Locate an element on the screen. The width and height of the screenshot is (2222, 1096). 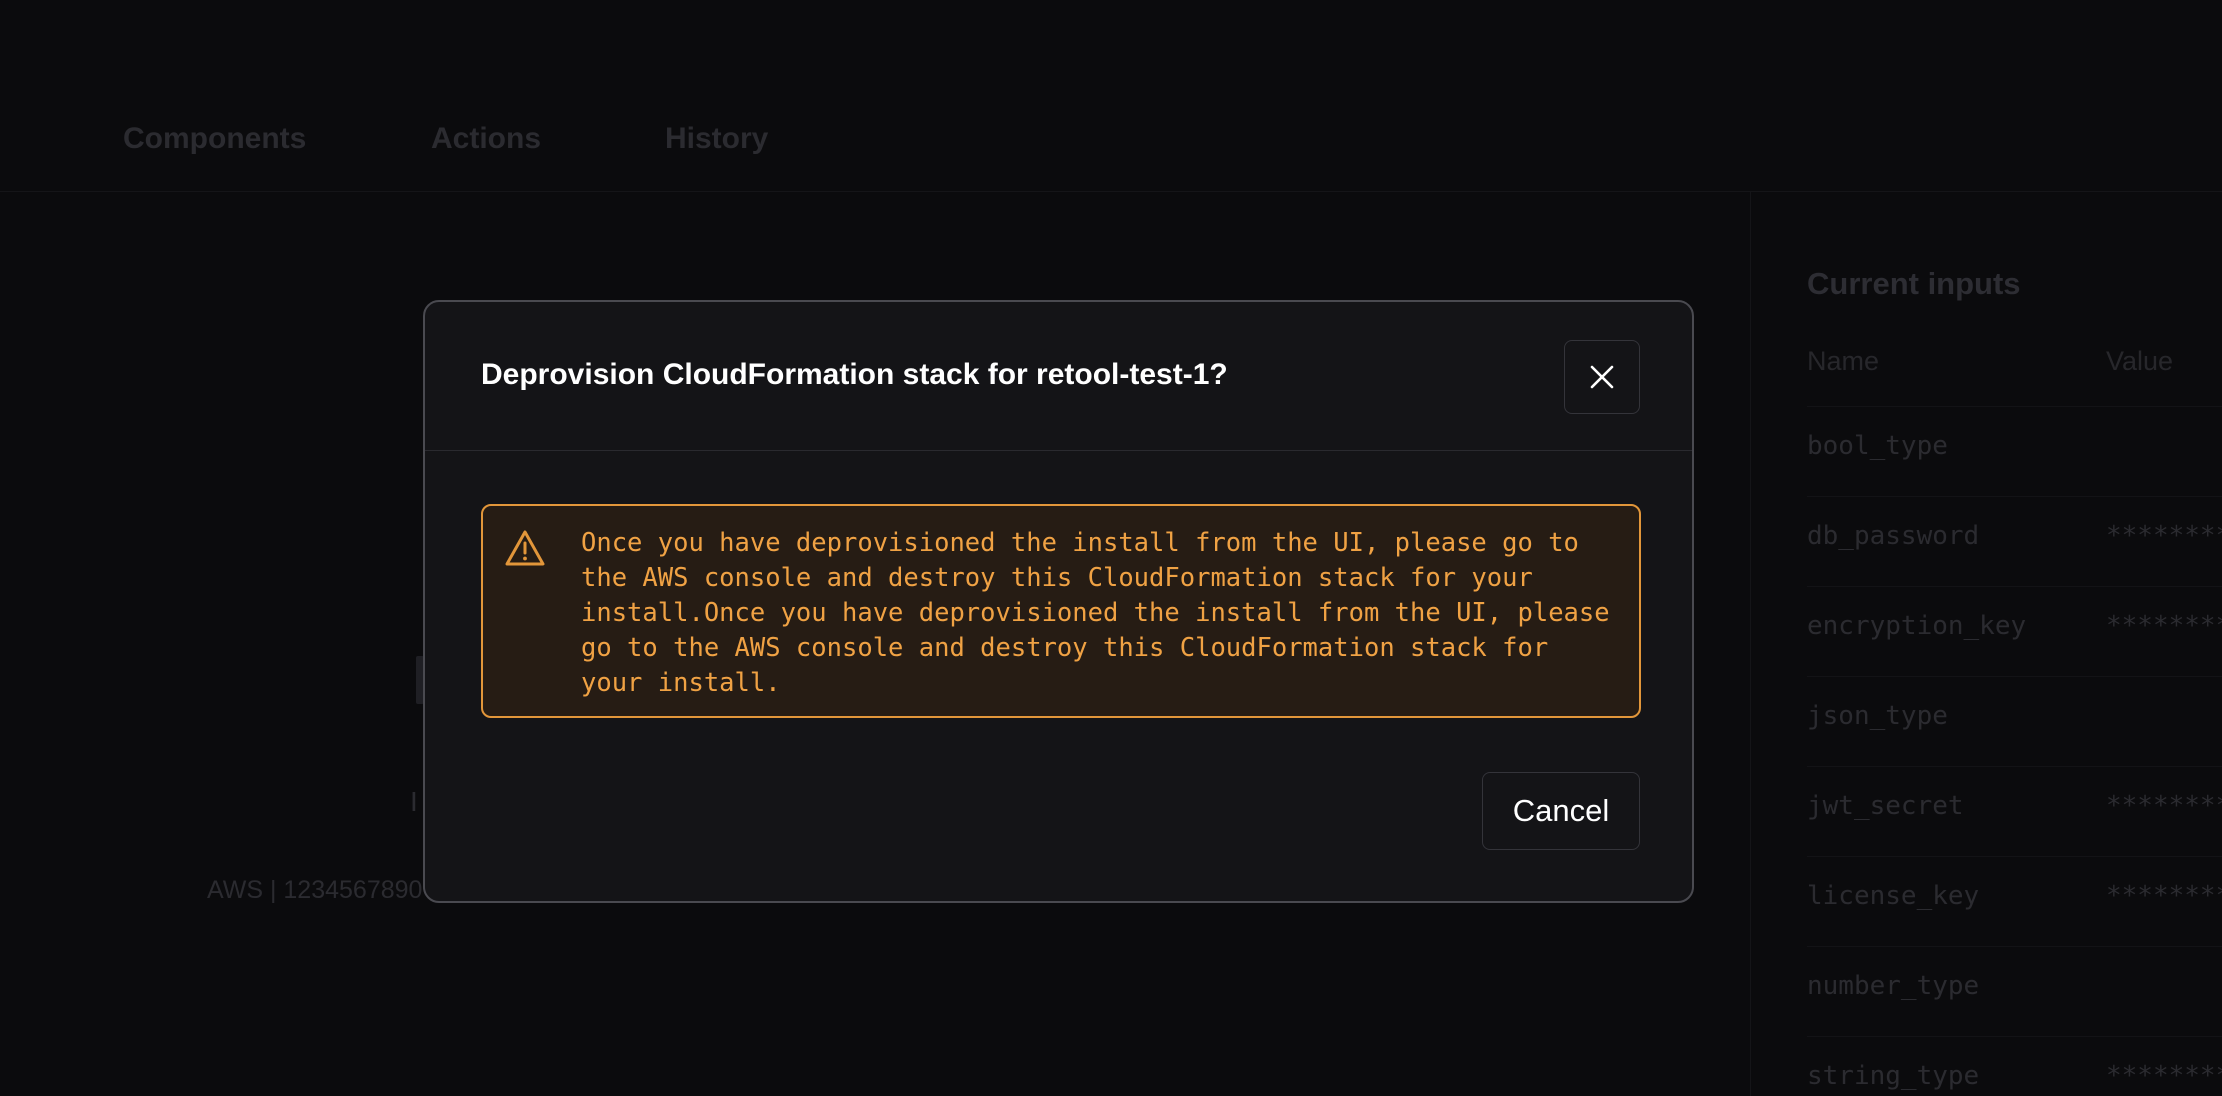
close-button is located at coordinates (1602, 377).